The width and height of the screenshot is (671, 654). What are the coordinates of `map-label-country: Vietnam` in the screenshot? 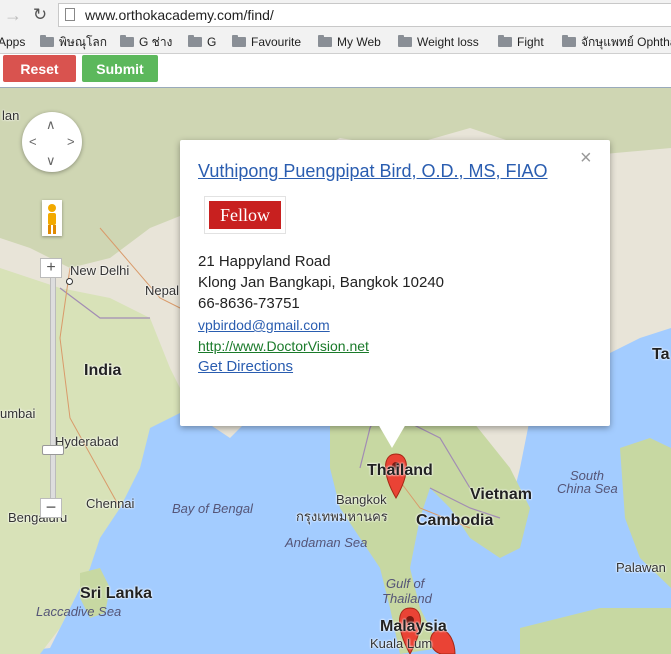 It's located at (501, 494).